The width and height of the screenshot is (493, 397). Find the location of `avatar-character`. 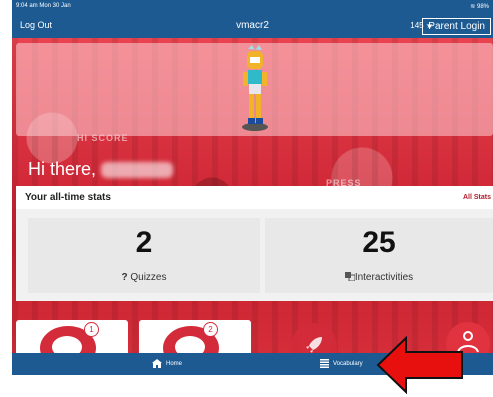

avatar-character is located at coordinates (255, 89).